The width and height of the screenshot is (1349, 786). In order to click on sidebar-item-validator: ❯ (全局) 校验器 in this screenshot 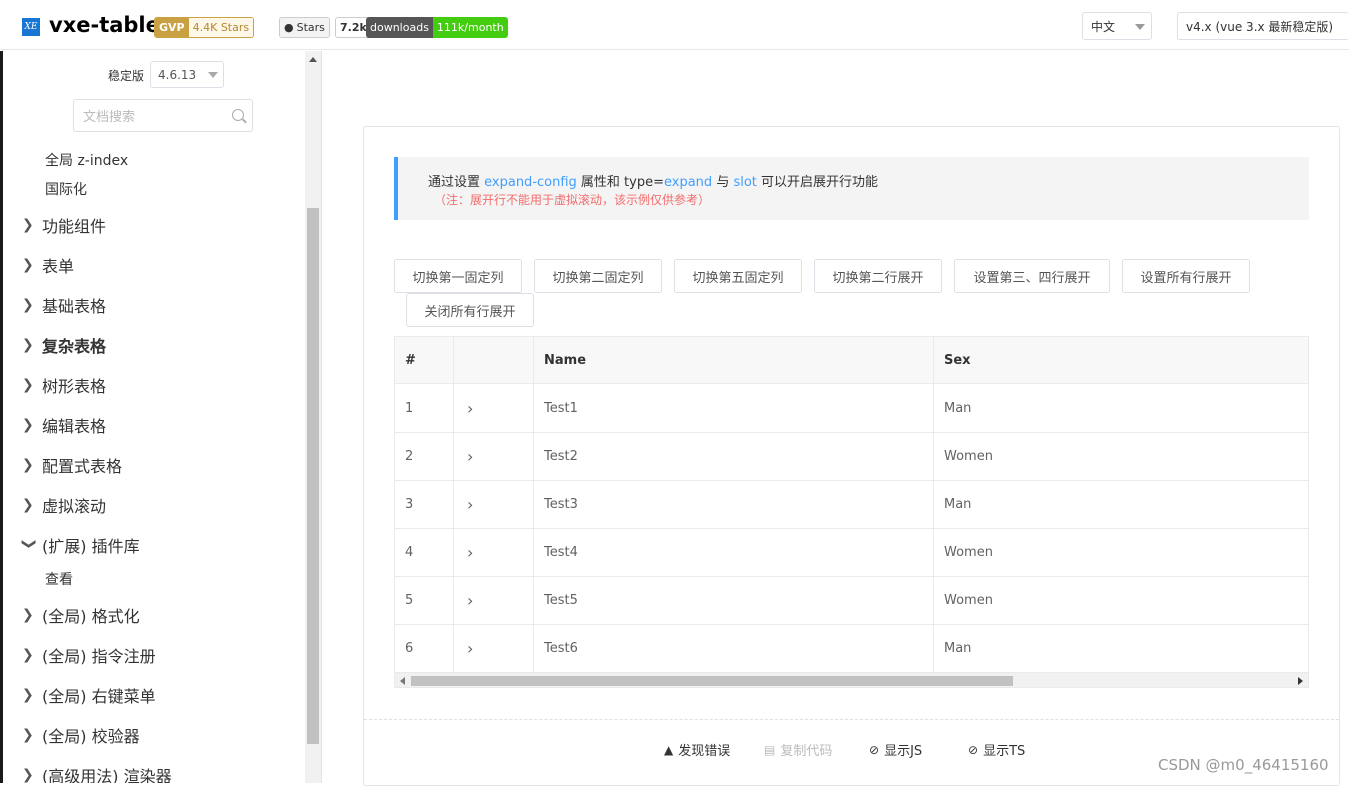, I will do `click(81, 735)`.